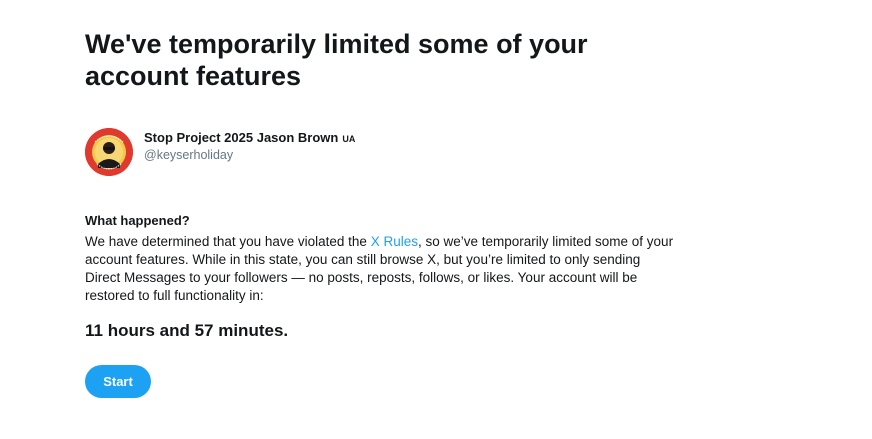  I want to click on what-happened-title: What happened?, so click(137, 220).